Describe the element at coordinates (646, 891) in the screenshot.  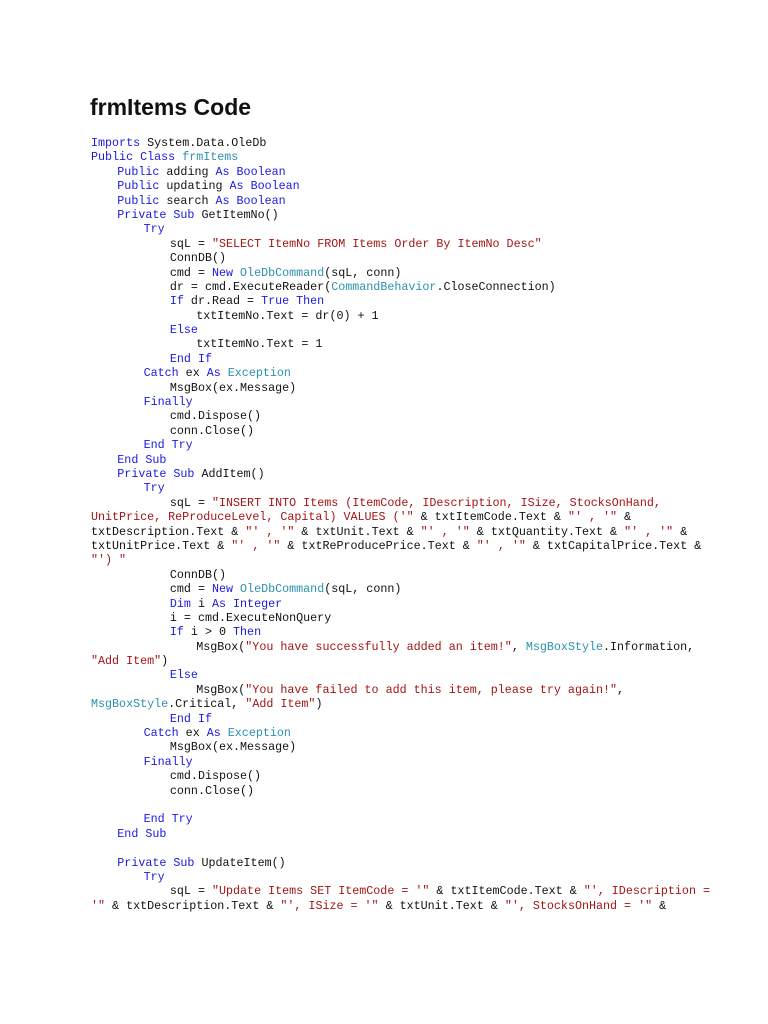
I see `string-literal: "', IDescription =` at that location.